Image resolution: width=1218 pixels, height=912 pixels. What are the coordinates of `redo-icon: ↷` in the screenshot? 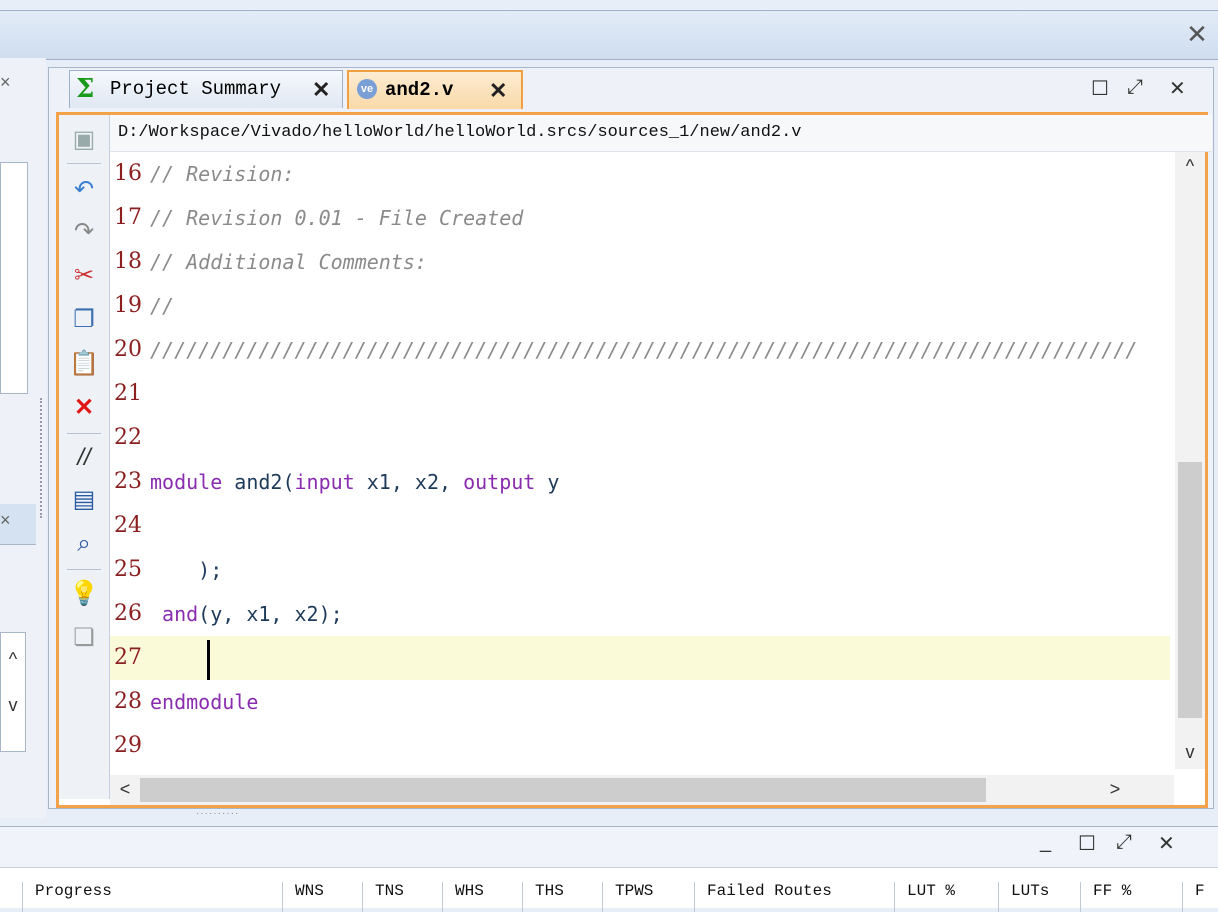 It's located at (84, 232).